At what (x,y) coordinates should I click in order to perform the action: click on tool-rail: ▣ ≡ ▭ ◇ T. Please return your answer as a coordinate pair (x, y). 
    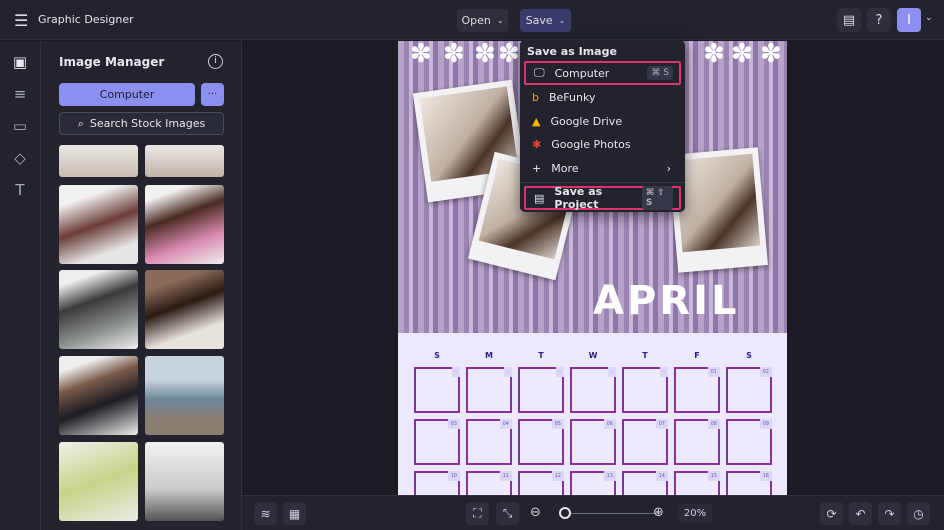
    Looking at the image, I should click on (20, 285).